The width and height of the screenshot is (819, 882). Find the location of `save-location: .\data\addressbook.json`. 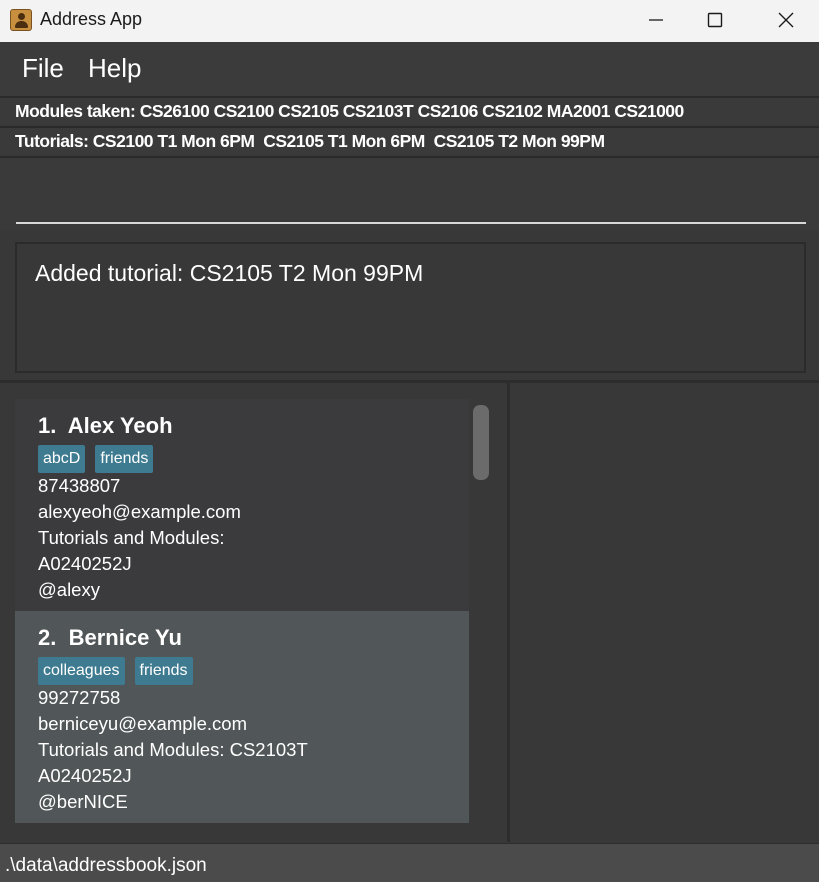

save-location: .\data\addressbook.json is located at coordinates (106, 865).